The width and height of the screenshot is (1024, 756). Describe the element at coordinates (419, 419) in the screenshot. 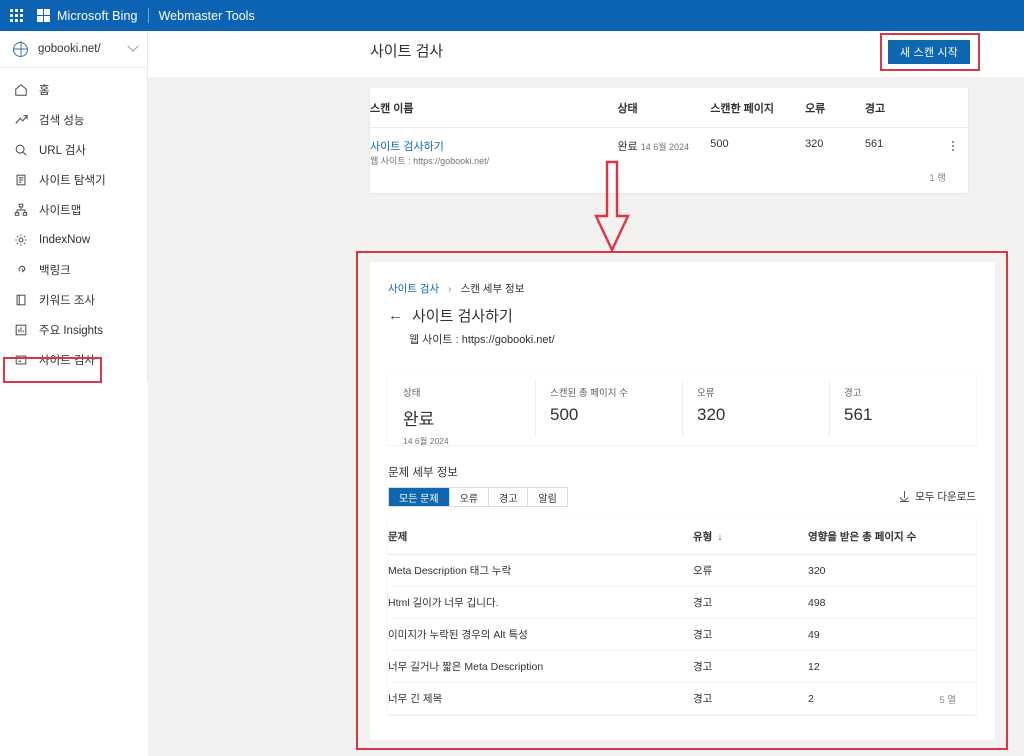

I see `stat-value: 완료` at that location.